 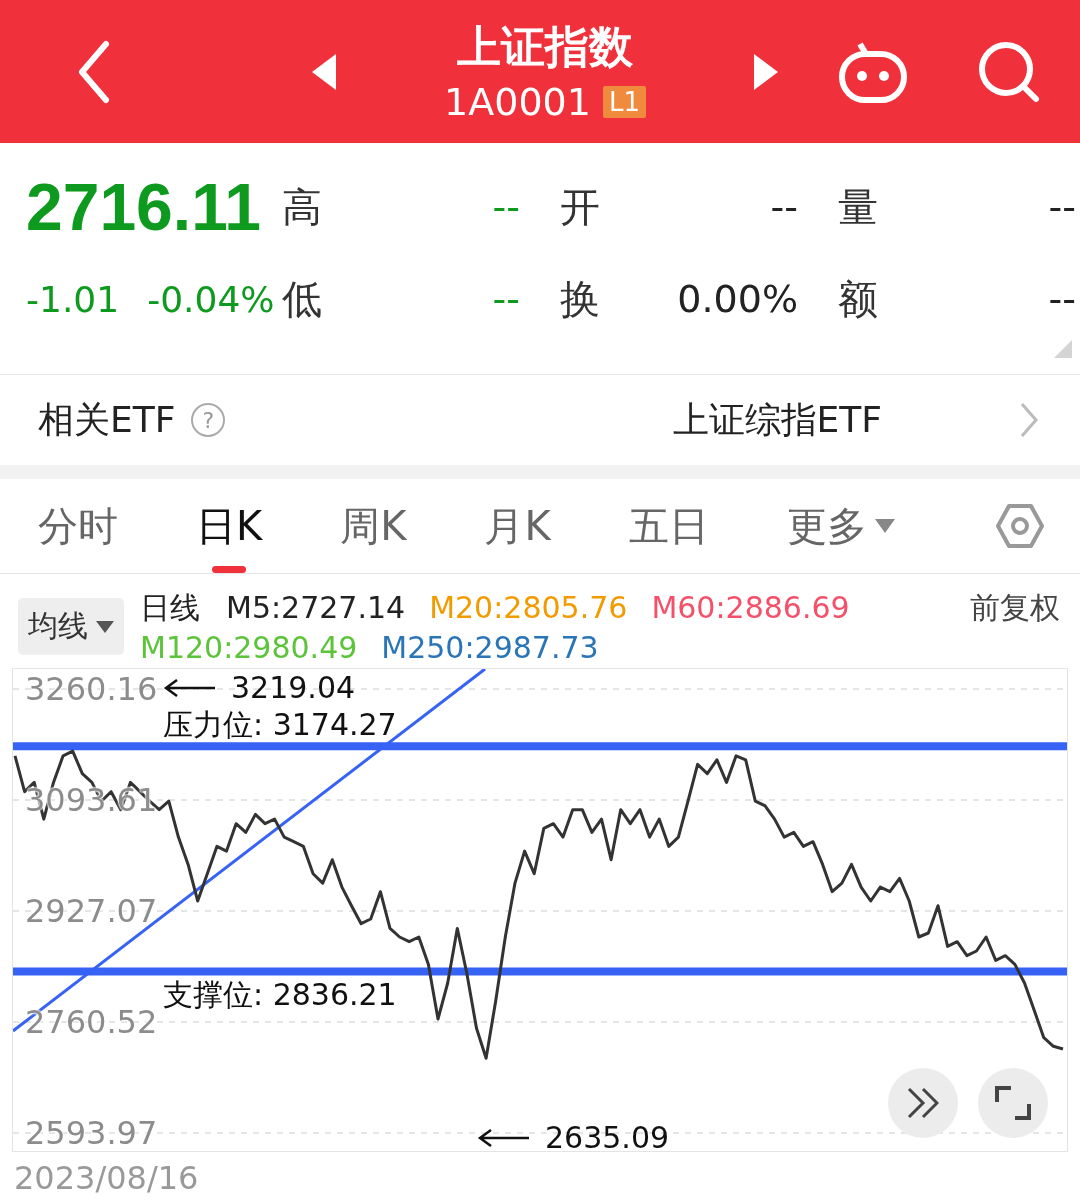 What do you see at coordinates (517, 101) in the screenshot?
I see `index-code: 1A0001` at bounding box center [517, 101].